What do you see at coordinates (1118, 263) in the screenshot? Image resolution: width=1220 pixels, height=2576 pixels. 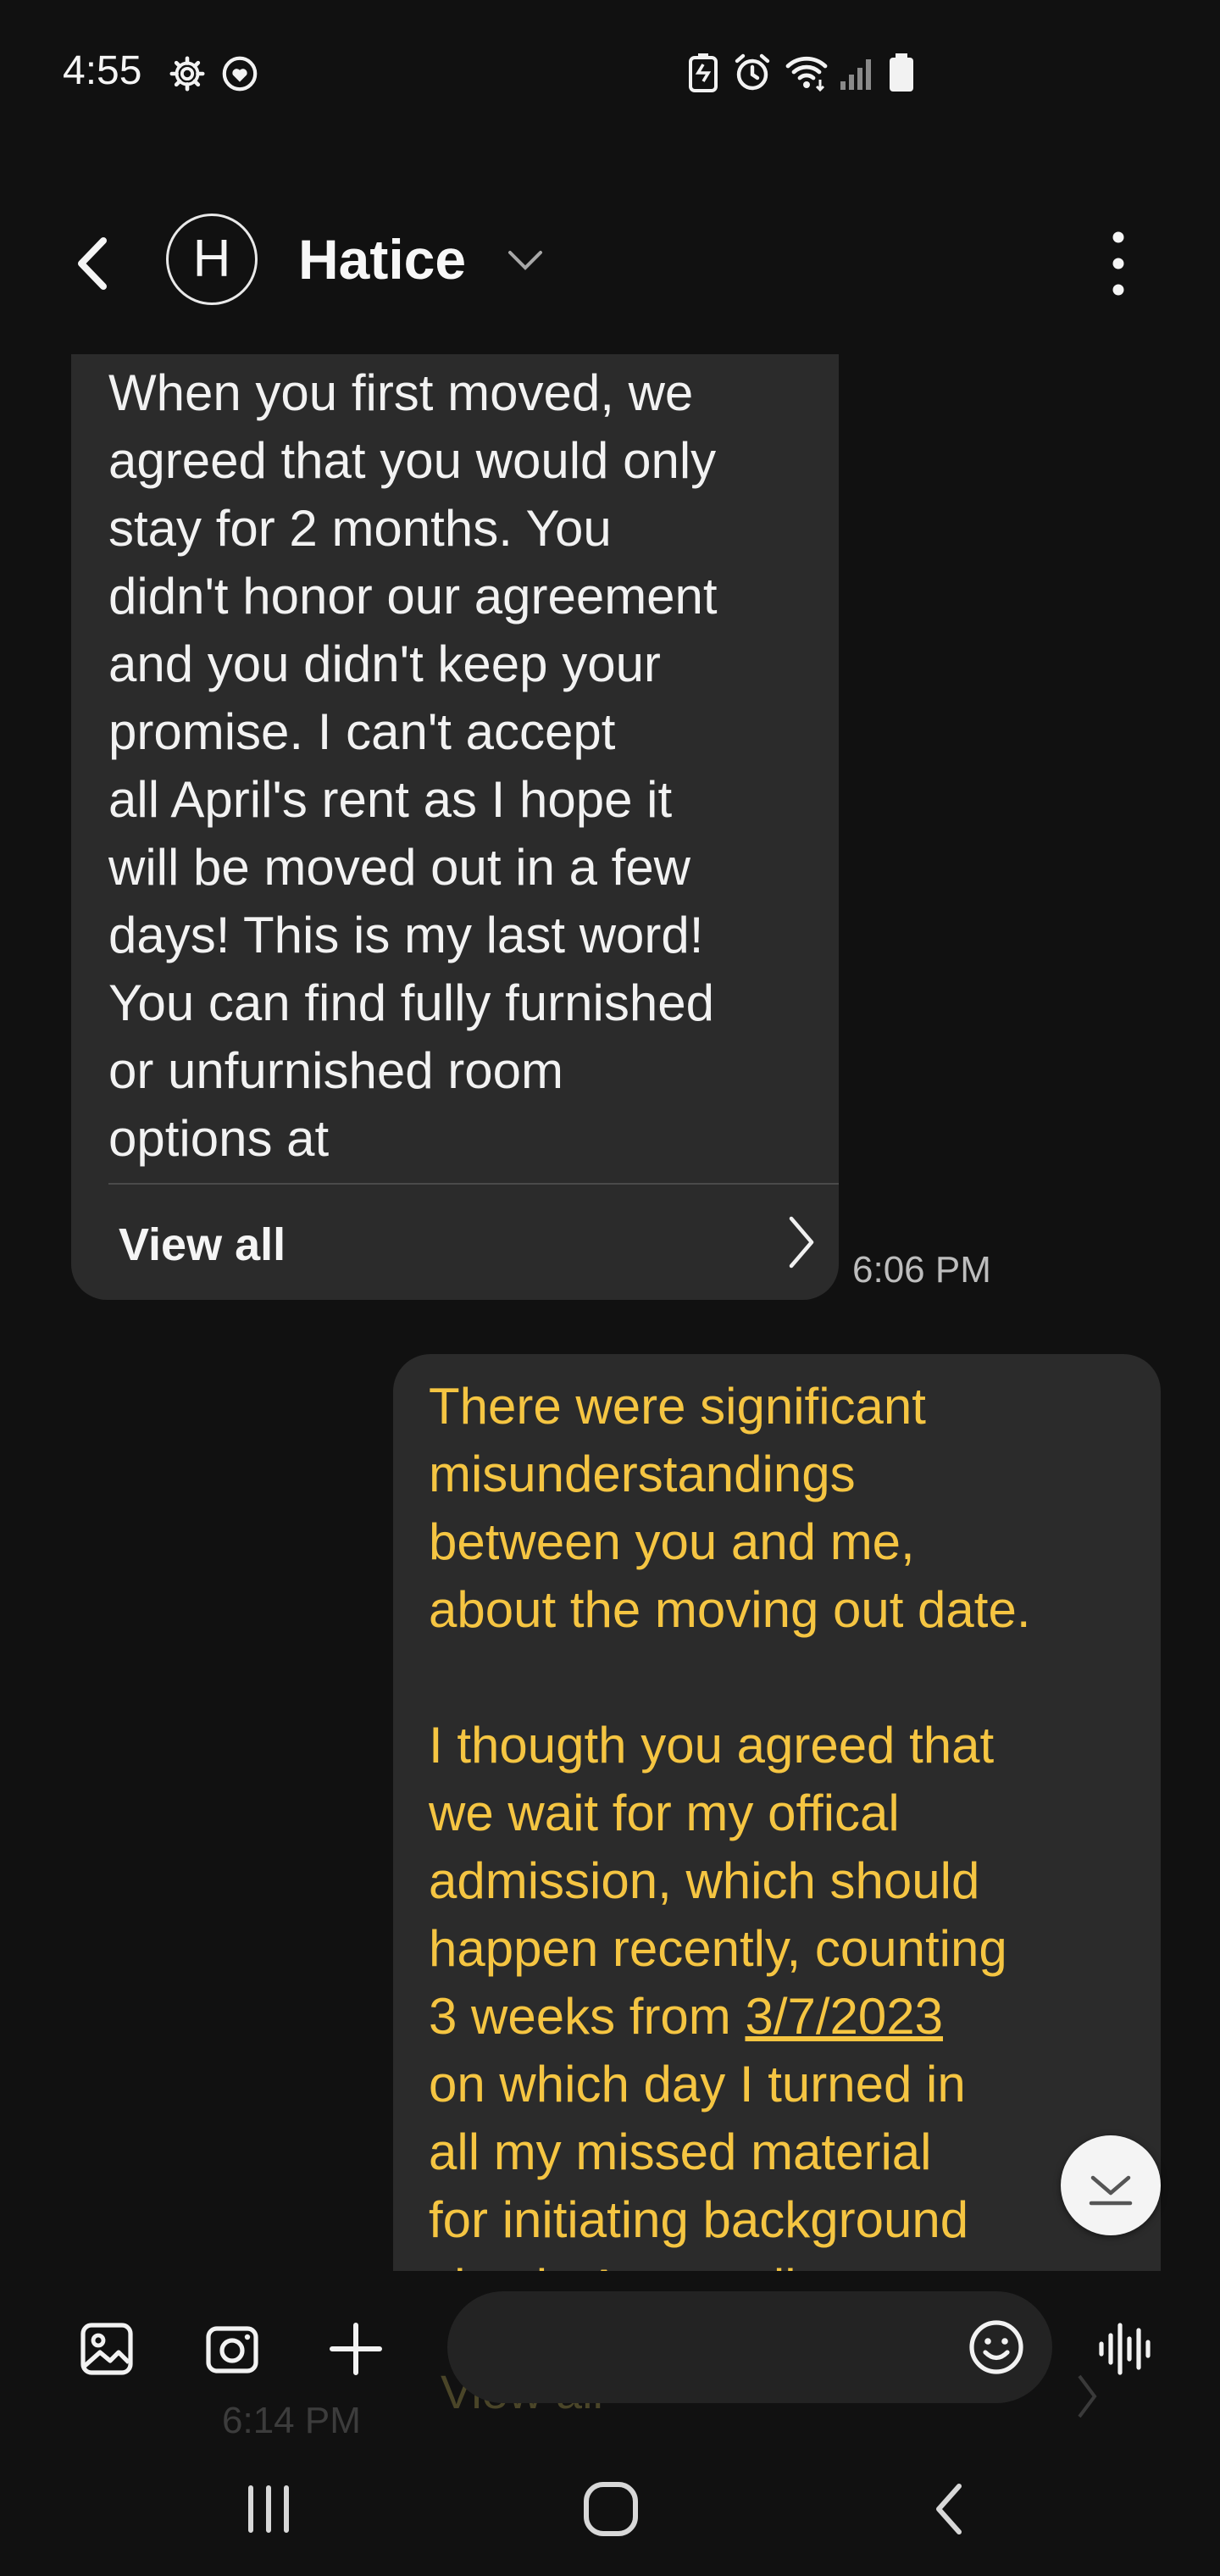 I see `more-options-button` at bounding box center [1118, 263].